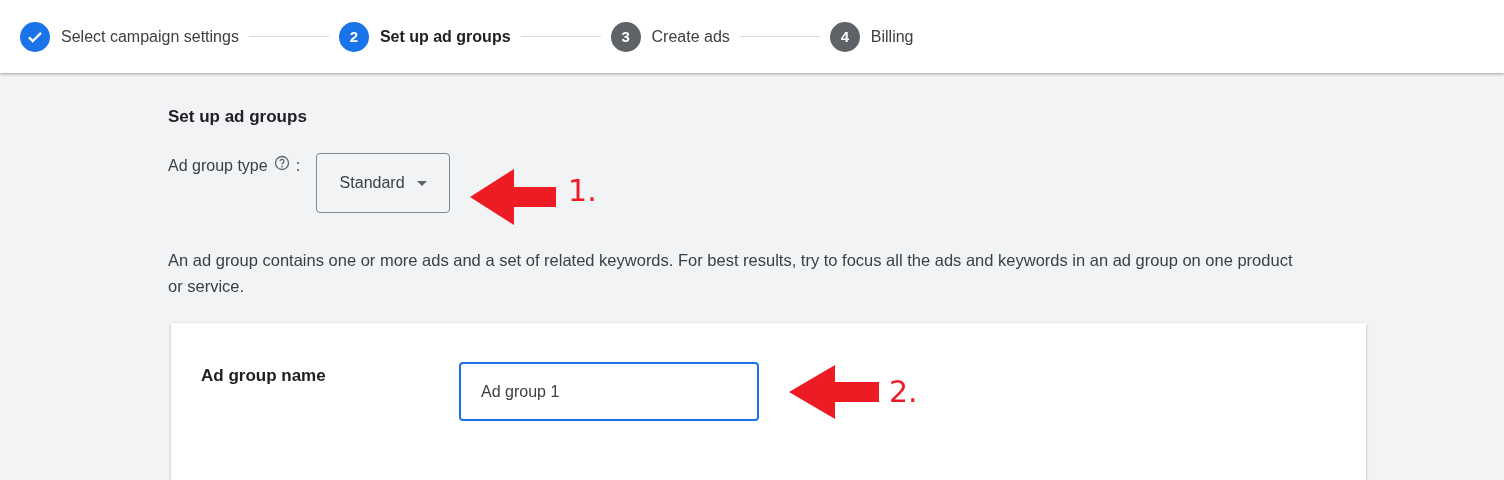 The height and width of the screenshot is (480, 1504). What do you see at coordinates (353, 36) in the screenshot?
I see `step-number: 2` at bounding box center [353, 36].